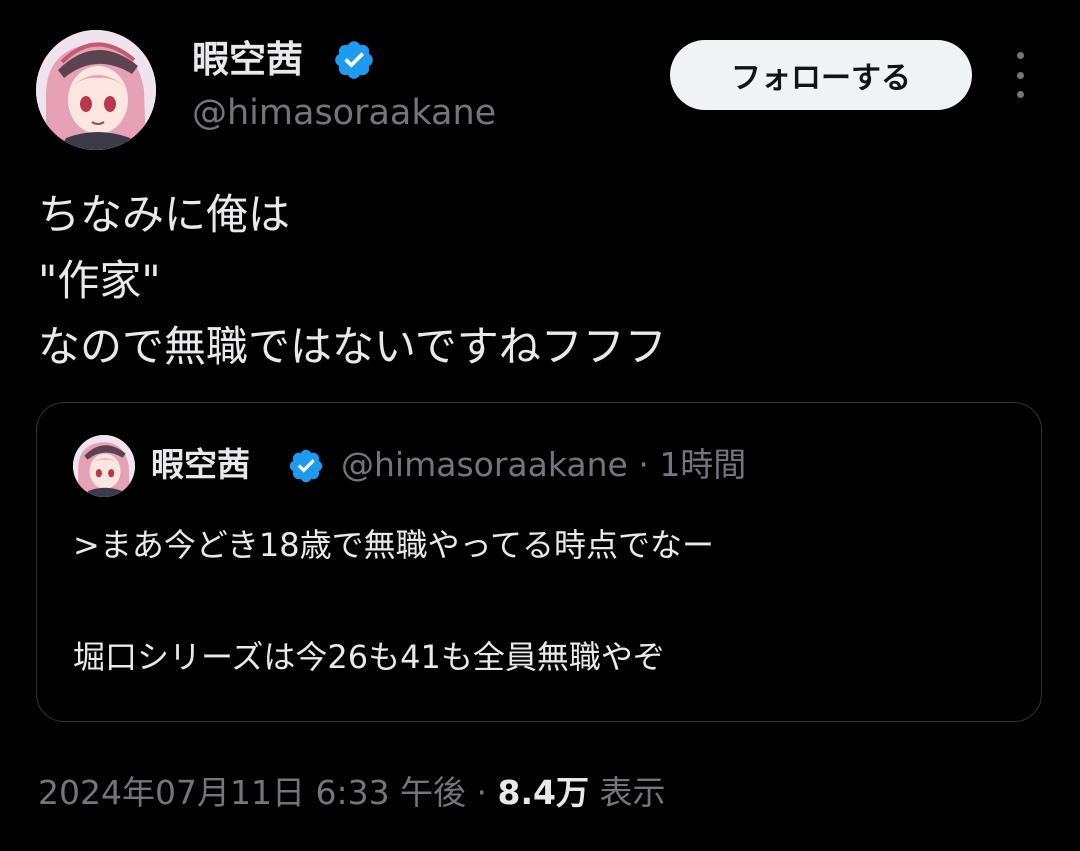 The image size is (1080, 851). What do you see at coordinates (200, 465) in the screenshot?
I see `quoted-author-display-name: 暇空茜` at bounding box center [200, 465].